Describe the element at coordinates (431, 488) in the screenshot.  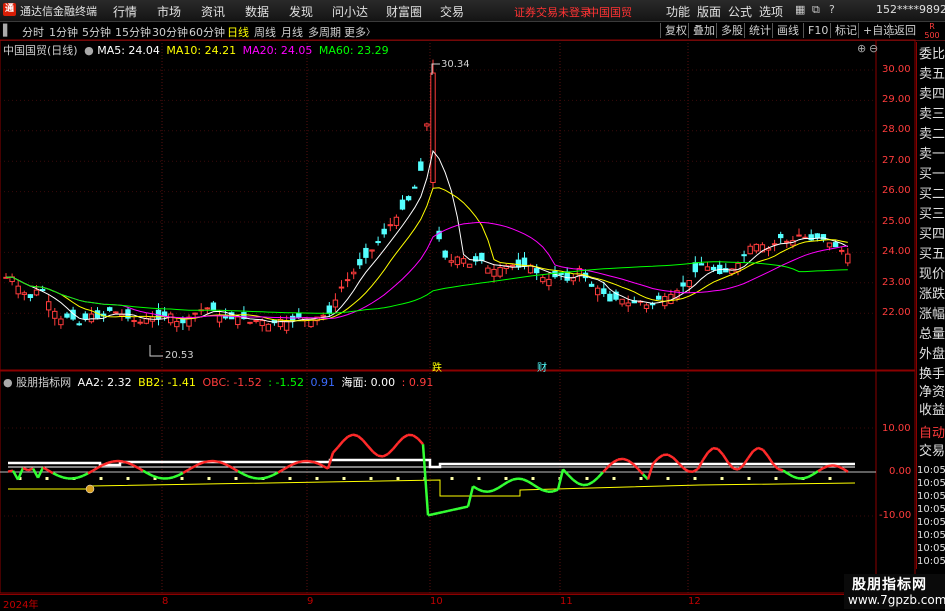
I see `bb2-line` at that location.